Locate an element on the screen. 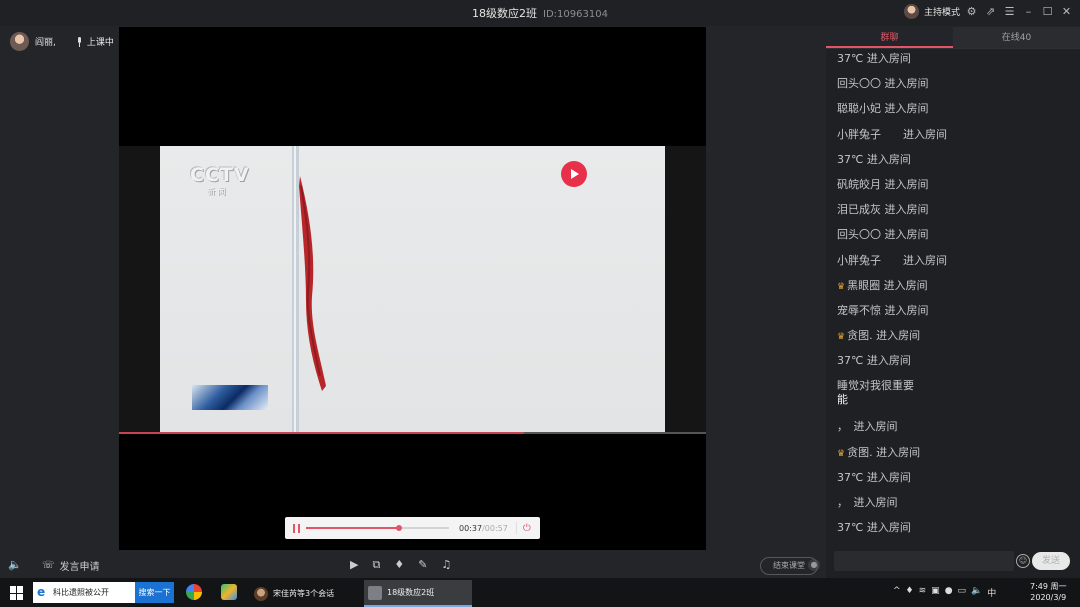 Image resolution: width=1080 pixels, height=607 pixels. status-label: 上课中 is located at coordinates (100, 43).